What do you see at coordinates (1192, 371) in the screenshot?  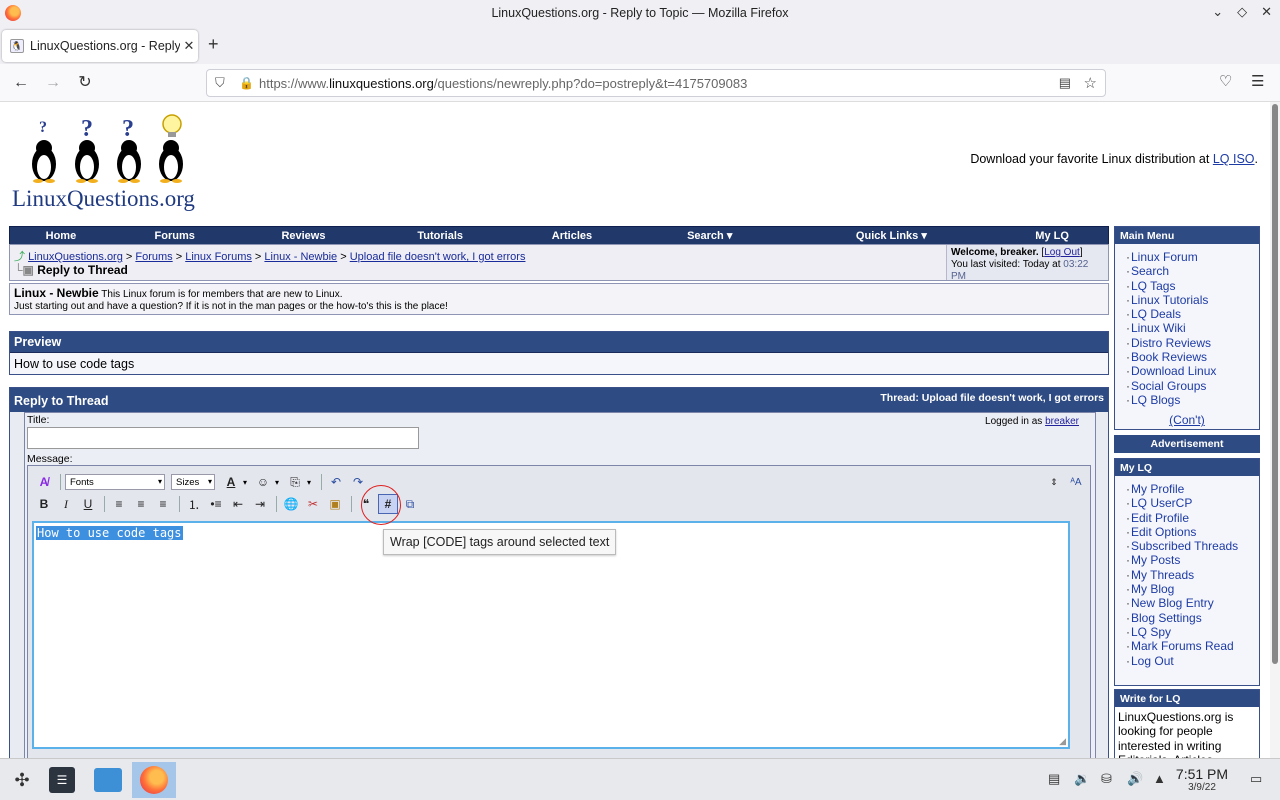 I see `menu-item: Download Linux` at bounding box center [1192, 371].